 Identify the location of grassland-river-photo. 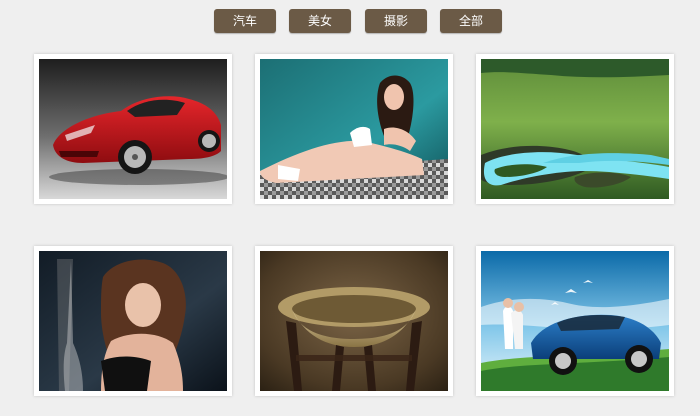
(575, 129).